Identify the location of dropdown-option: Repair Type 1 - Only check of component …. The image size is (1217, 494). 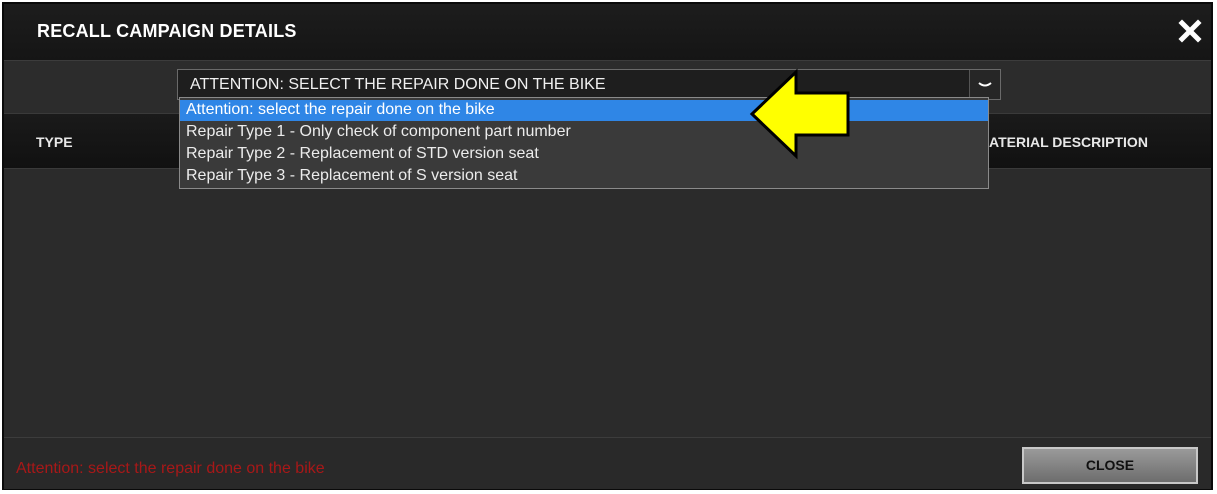
(584, 132).